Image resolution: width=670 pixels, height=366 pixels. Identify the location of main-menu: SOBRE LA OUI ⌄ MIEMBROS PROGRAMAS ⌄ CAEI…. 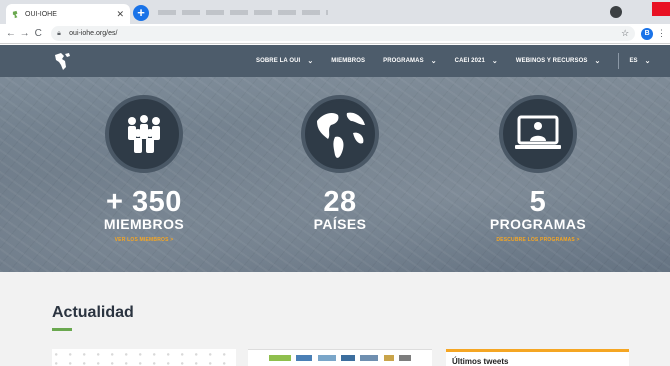
(462, 61).